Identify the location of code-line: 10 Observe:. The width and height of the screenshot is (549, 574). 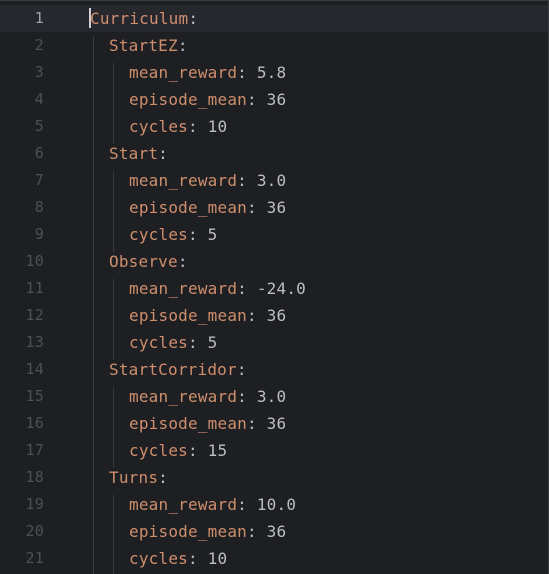
(274, 261).